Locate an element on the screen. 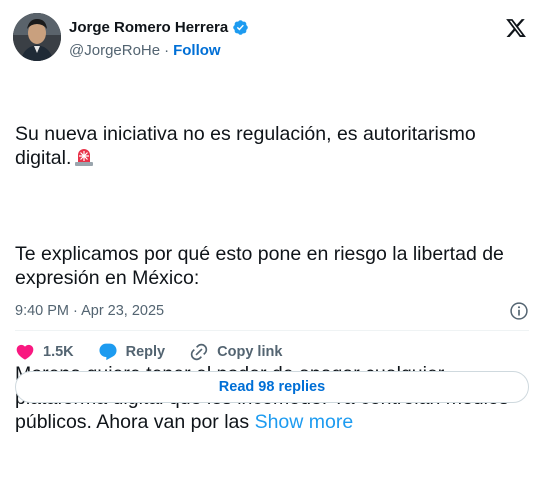 Image resolution: width=544 pixels, height=482 pixels. show-more-link: Show more is located at coordinates (304, 422).